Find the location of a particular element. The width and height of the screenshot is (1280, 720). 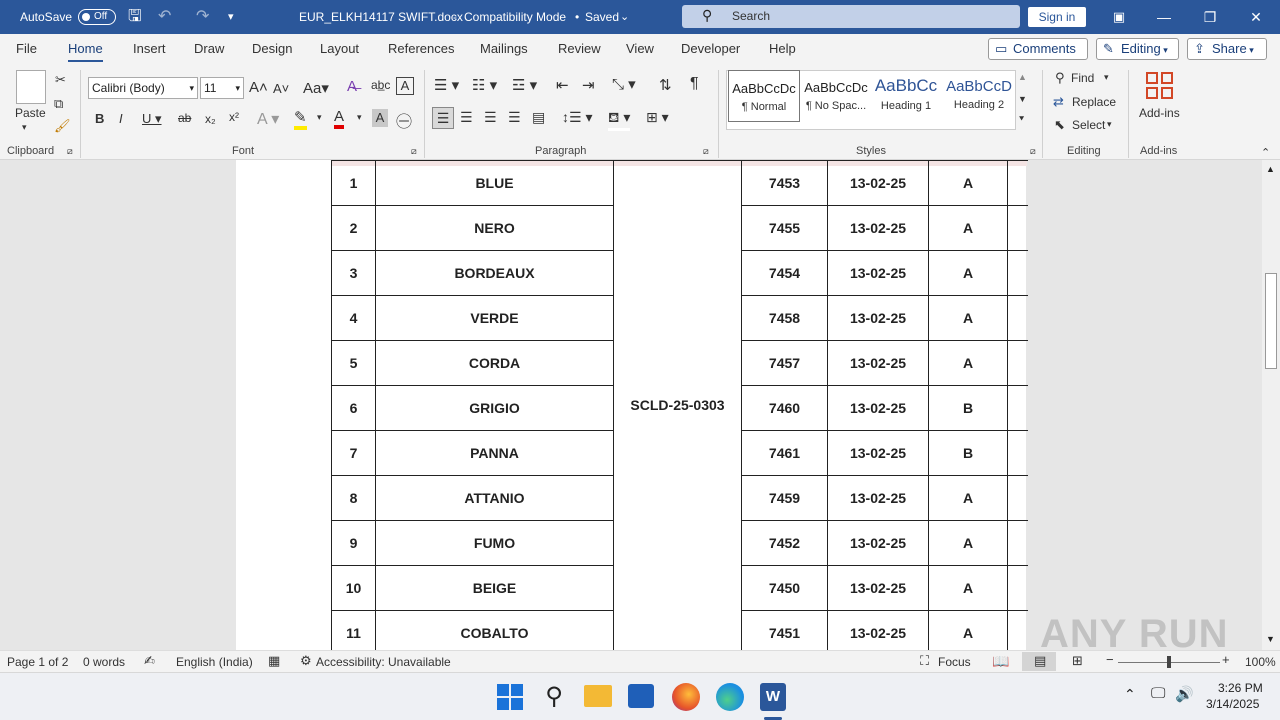

phonetic-guide-icon: ab̲c is located at coordinates (380, 85).